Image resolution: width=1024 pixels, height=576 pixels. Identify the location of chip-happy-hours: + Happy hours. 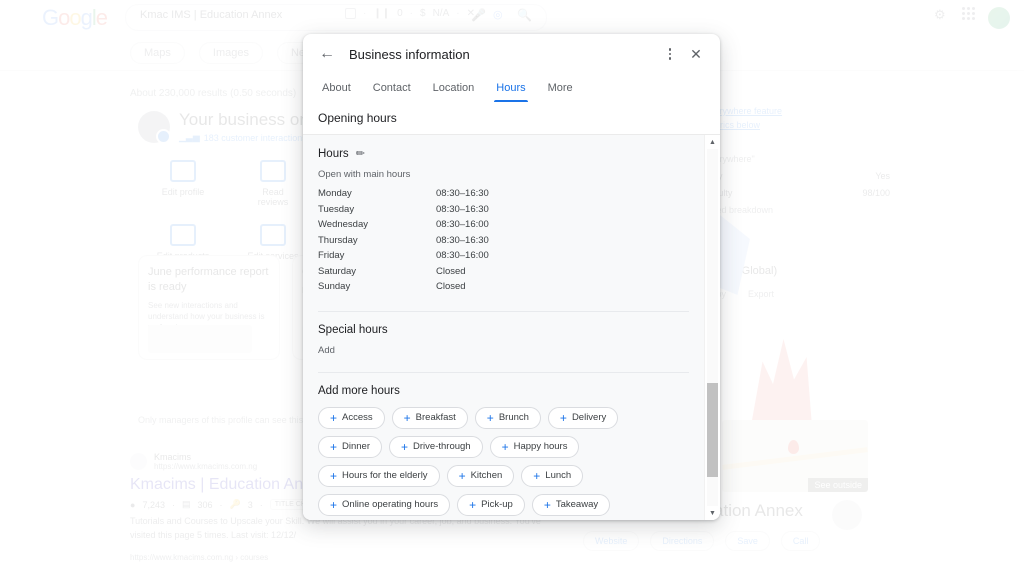
(534, 446).